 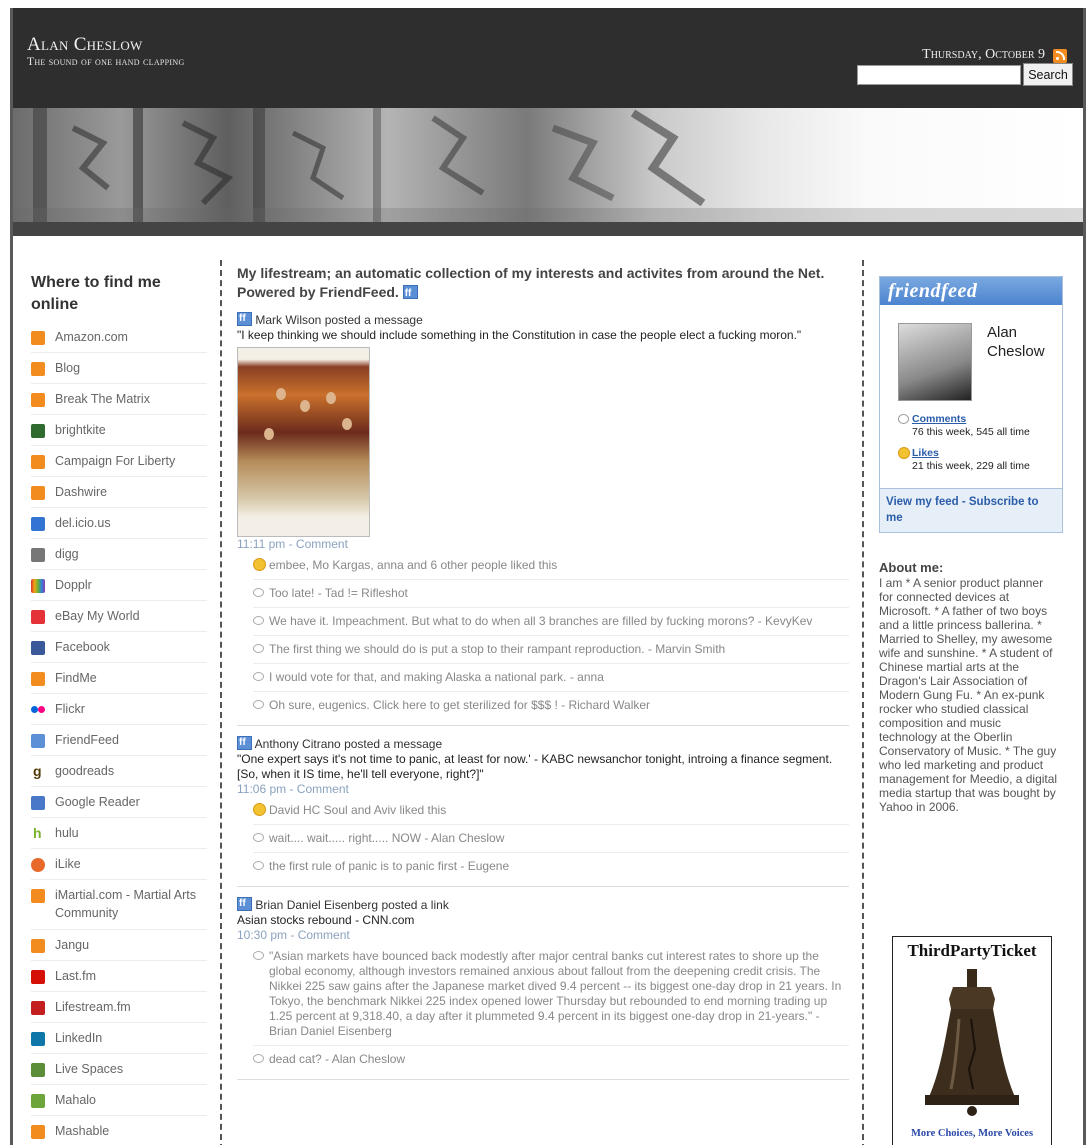 I want to click on sidebar-site-link: Lifestream.fm, so click(x=119, y=1007).